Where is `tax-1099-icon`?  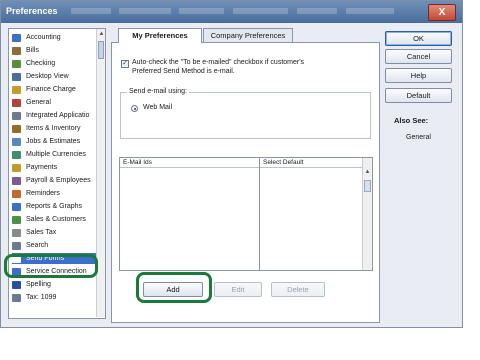 tax-1099-icon is located at coordinates (16, 297).